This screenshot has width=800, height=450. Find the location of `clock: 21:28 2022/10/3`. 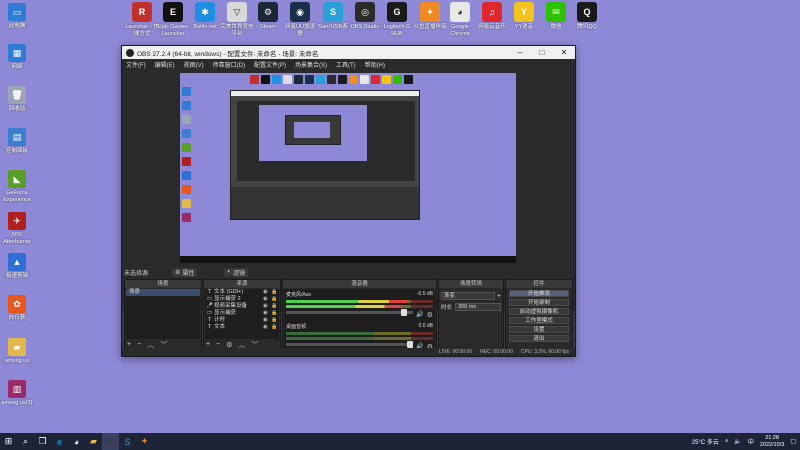

clock: 21:28 2022/10/3 is located at coordinates (772, 442).